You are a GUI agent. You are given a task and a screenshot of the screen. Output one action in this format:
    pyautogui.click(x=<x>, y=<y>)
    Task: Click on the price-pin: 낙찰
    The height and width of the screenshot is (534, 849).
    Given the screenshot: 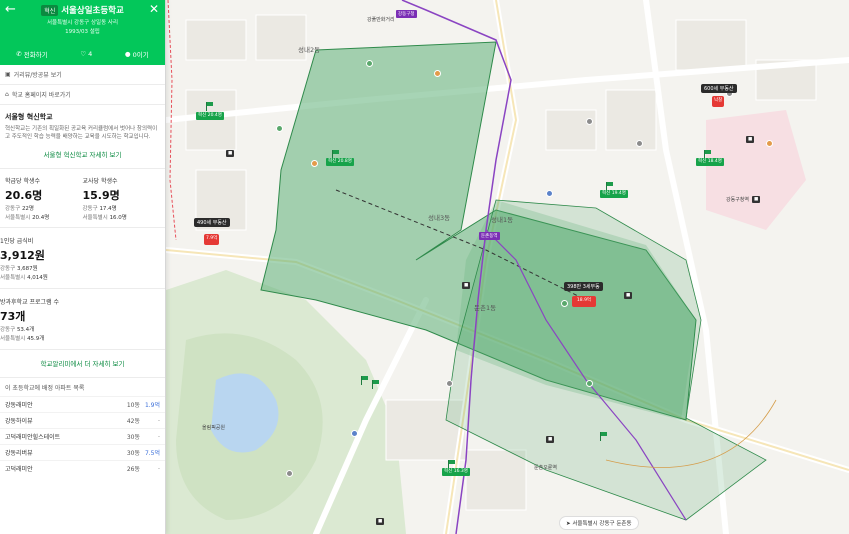 What is the action you would take?
    pyautogui.click(x=718, y=101)
    